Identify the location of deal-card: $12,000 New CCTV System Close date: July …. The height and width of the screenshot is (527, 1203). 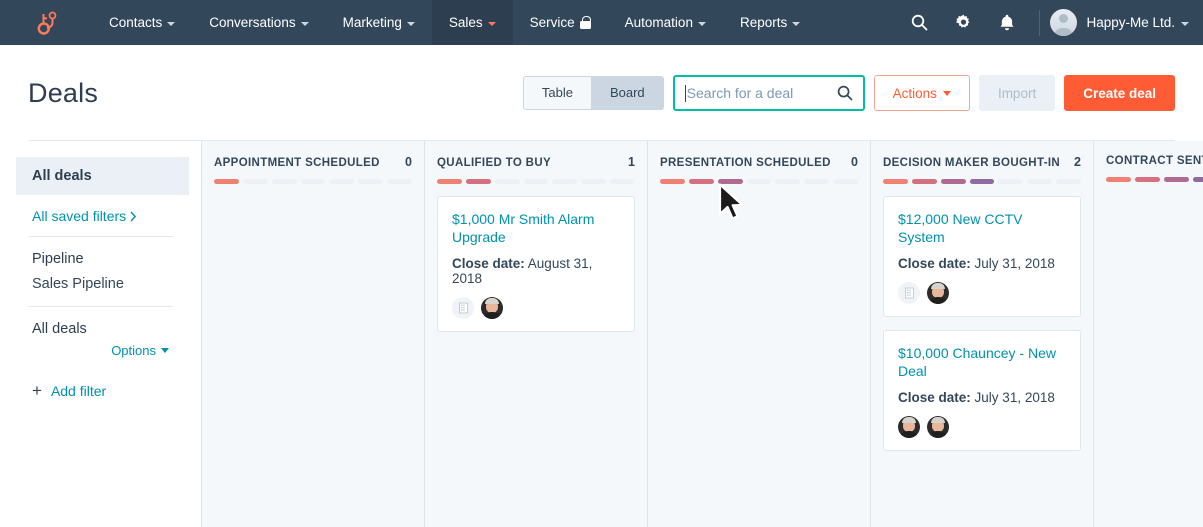
(982, 256).